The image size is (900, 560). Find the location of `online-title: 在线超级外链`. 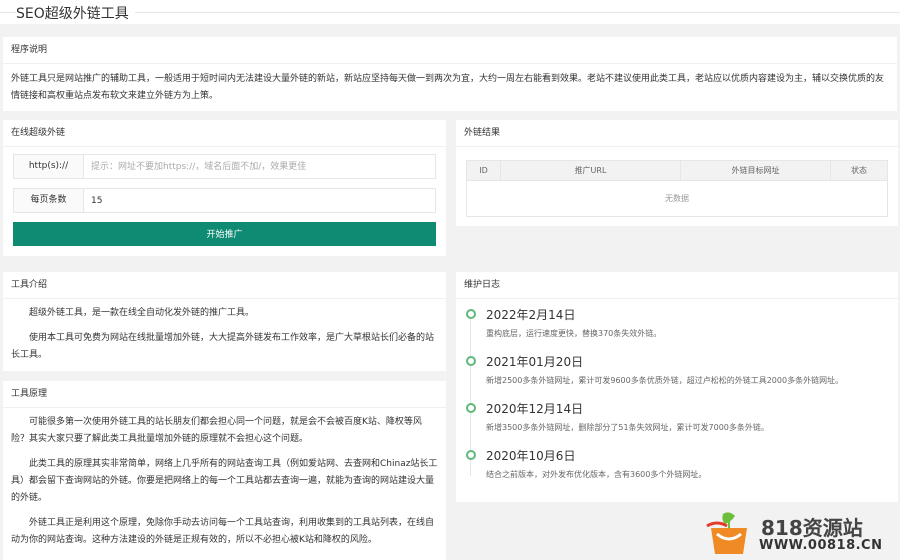

online-title: 在线超级外链 is located at coordinates (224, 133).